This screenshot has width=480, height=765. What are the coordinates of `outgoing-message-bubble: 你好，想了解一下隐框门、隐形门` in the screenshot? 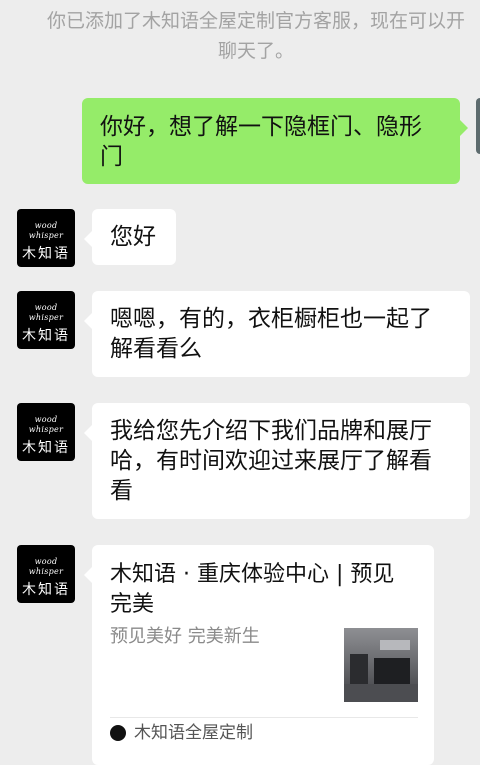 It's located at (275, 141).